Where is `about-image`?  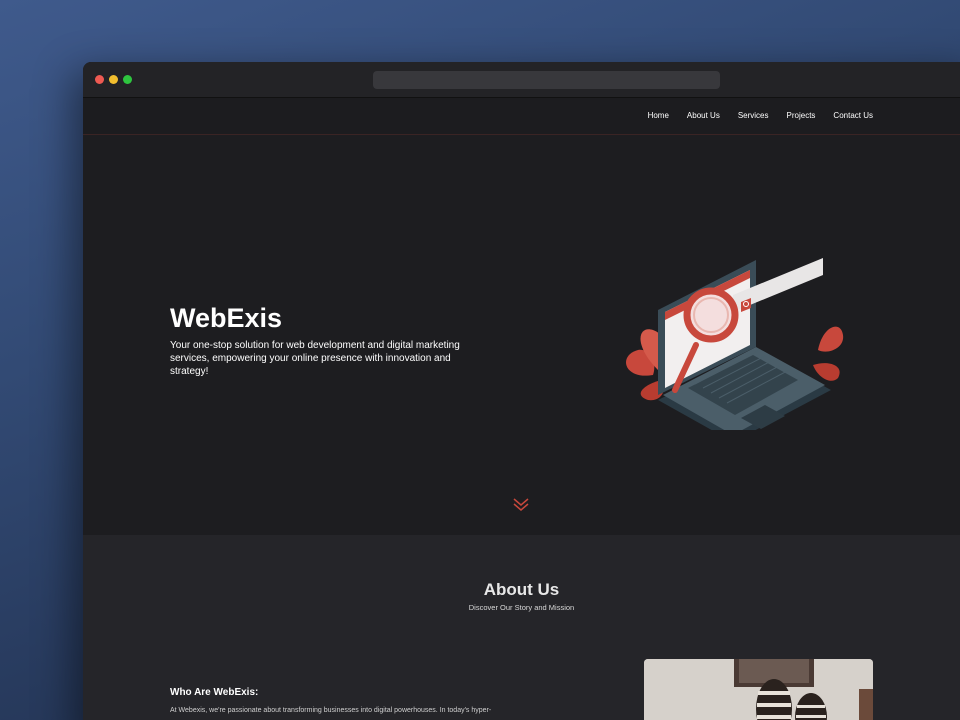 about-image is located at coordinates (758, 689).